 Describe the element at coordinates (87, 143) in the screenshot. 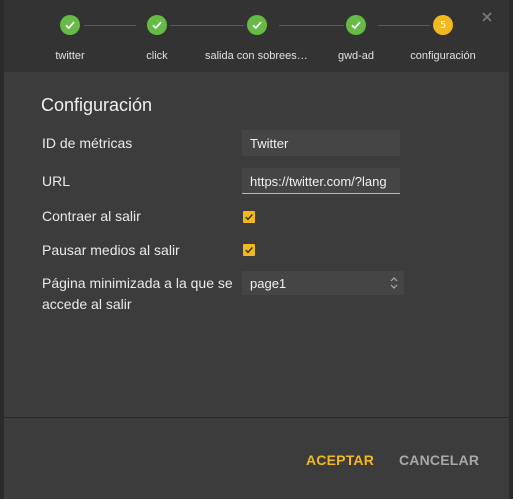

I see `metrics-id-label: ID de métricas` at that location.